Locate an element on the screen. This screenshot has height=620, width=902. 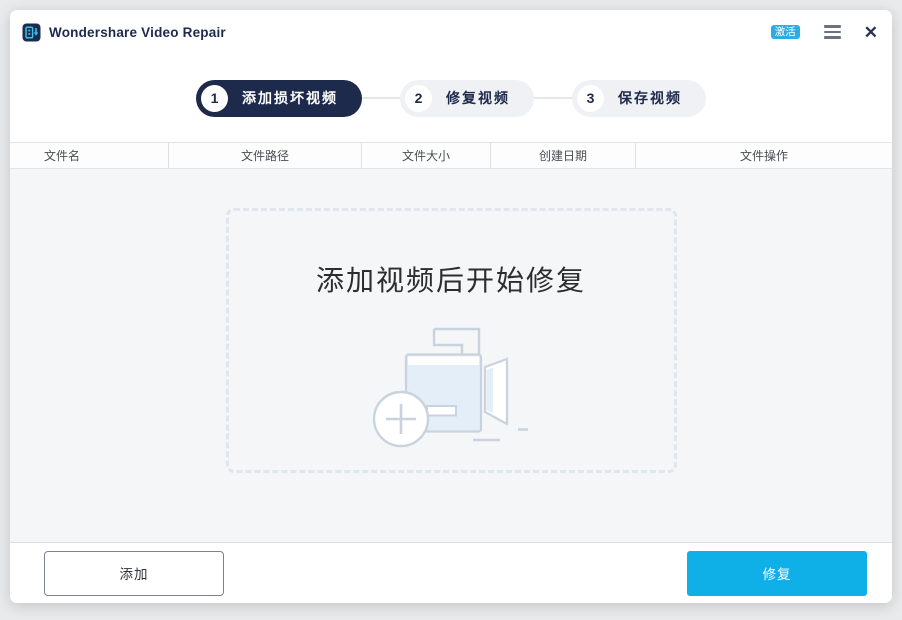
column-header-filepath: 文件路径 is located at coordinates (265, 155).